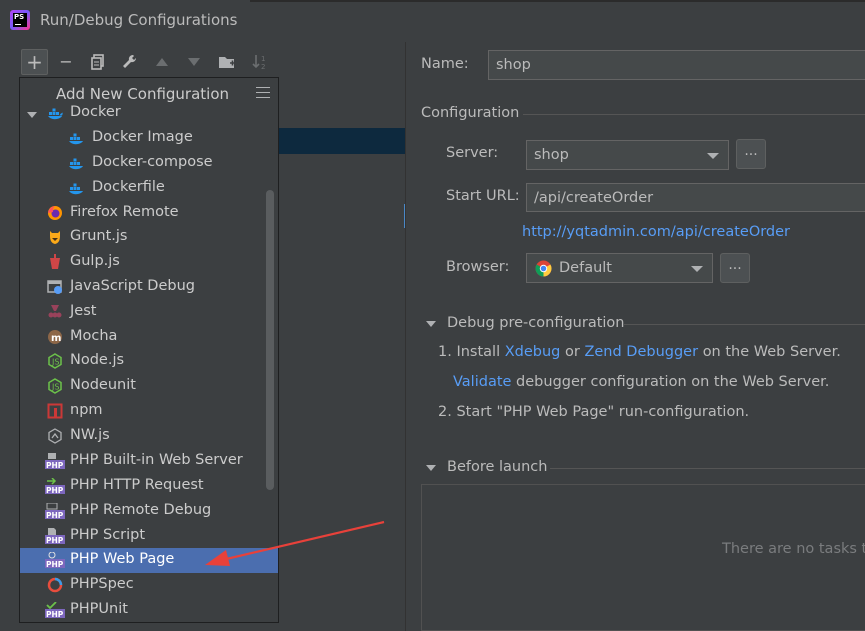  Describe the element at coordinates (707, 468) in the screenshot. I see `before-launch-separator` at that location.